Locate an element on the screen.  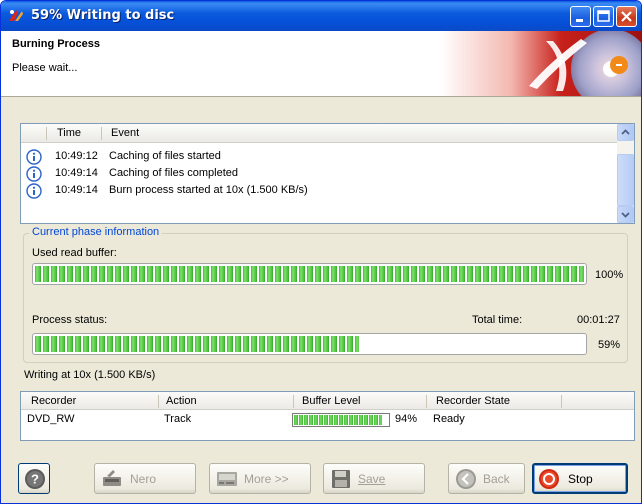
recorder-action: Track is located at coordinates (178, 419).